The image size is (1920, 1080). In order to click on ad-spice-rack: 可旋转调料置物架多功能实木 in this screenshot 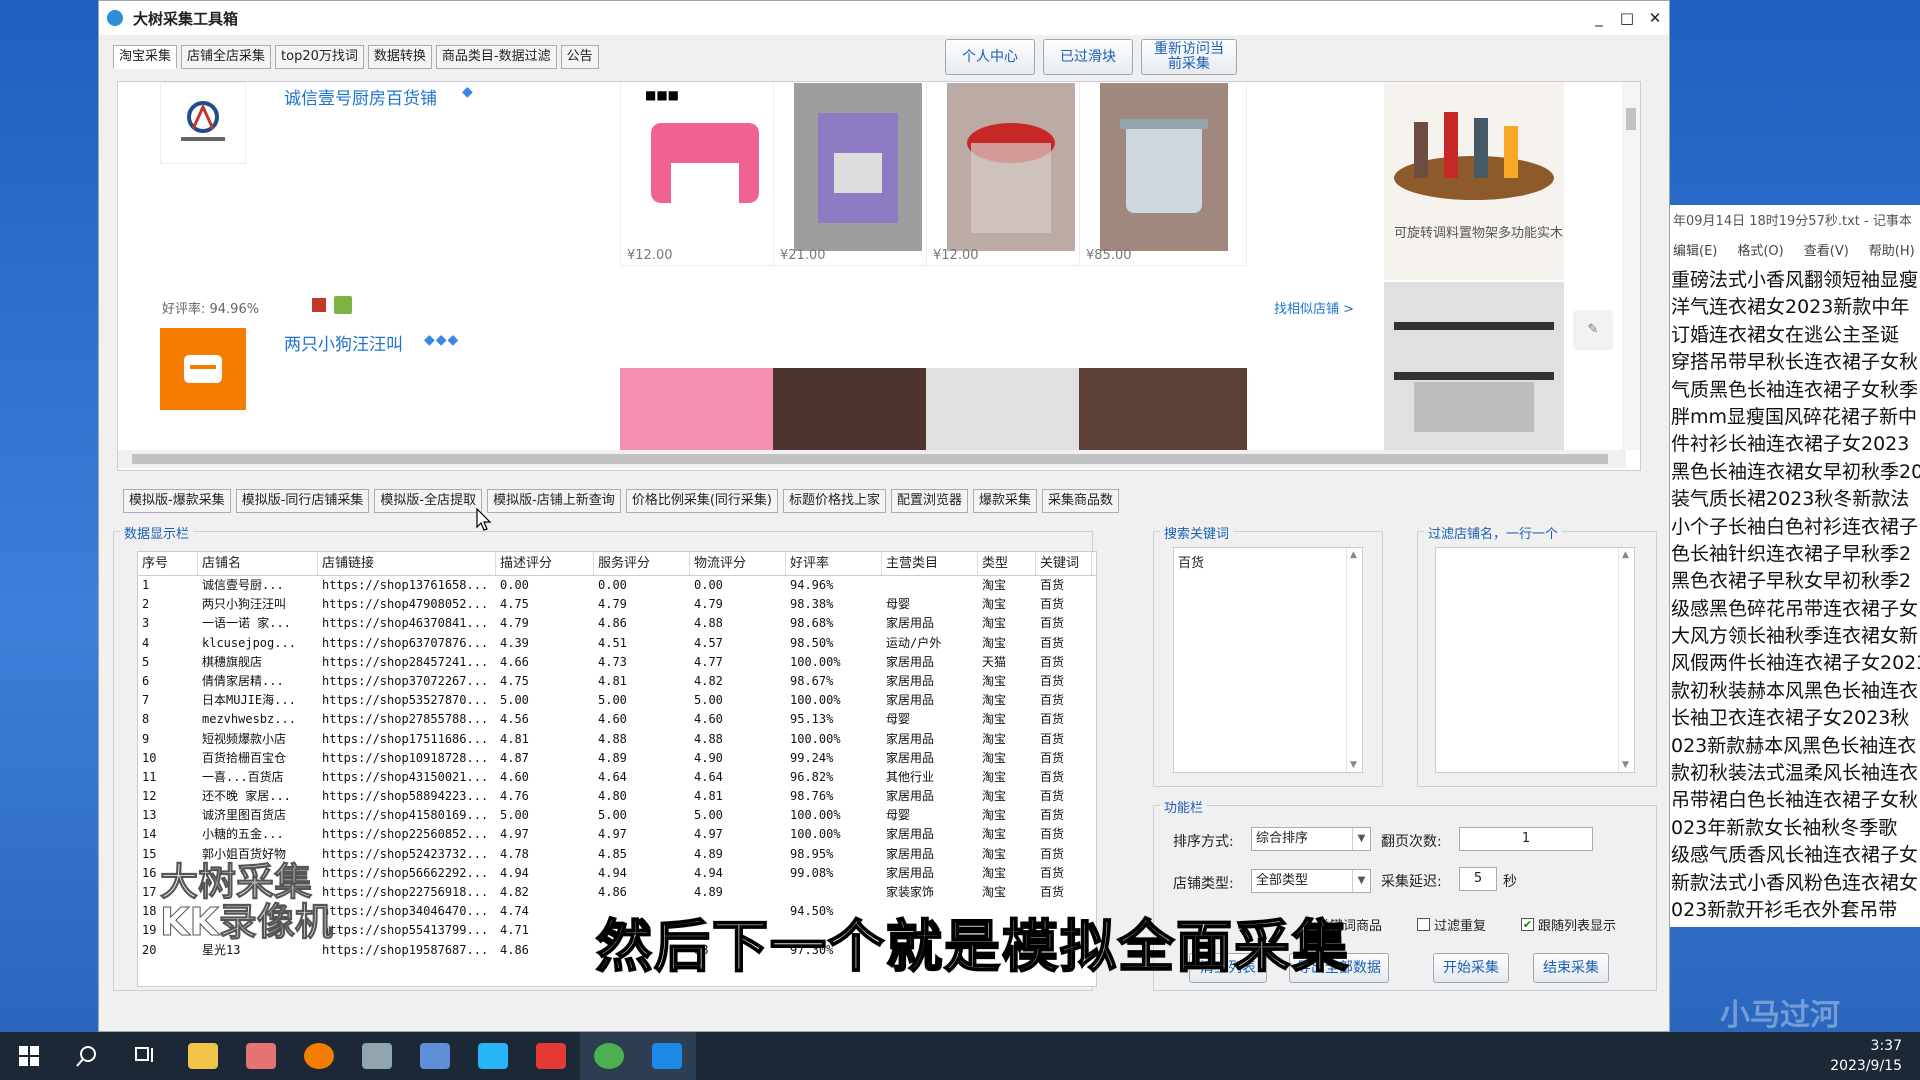, I will do `click(1474, 181)`.